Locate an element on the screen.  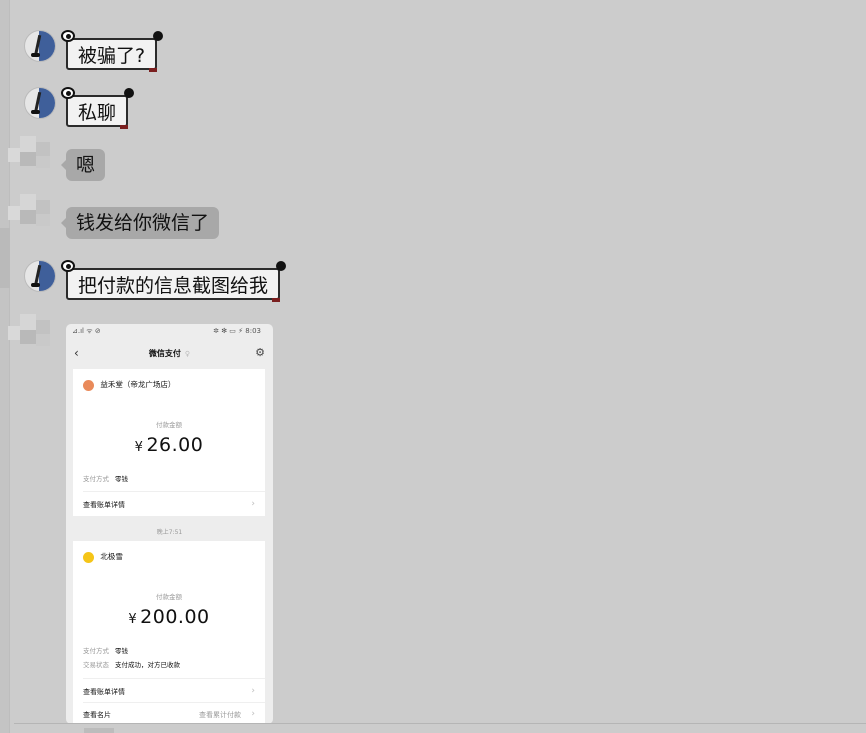
payment-amount: ¥26.00 is located at coordinates (169, 445).